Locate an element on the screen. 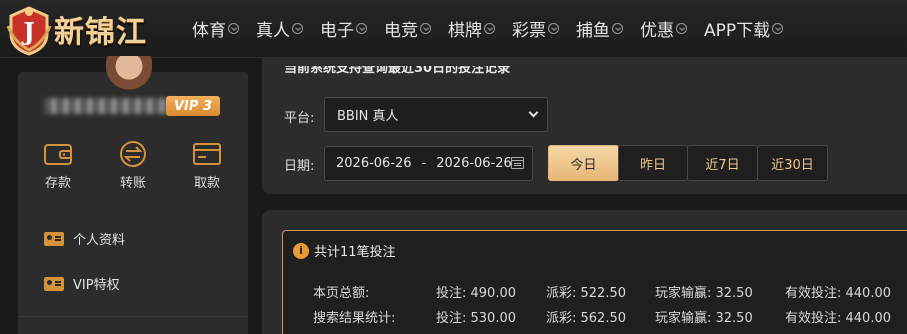  nav-label: 彩票 is located at coordinates (529, 30).